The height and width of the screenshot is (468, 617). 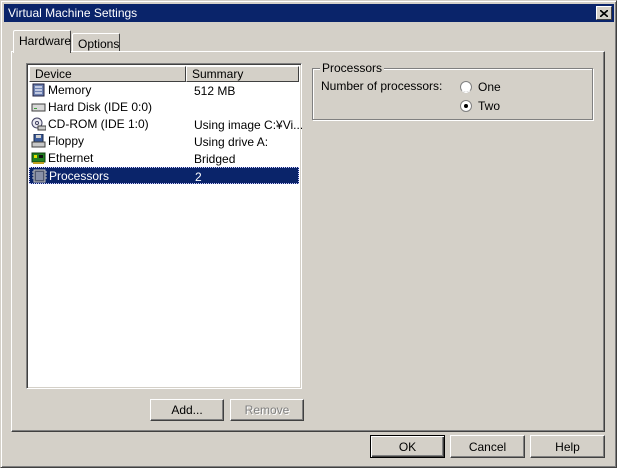 What do you see at coordinates (38, 90) in the screenshot?
I see `memory-icon` at bounding box center [38, 90].